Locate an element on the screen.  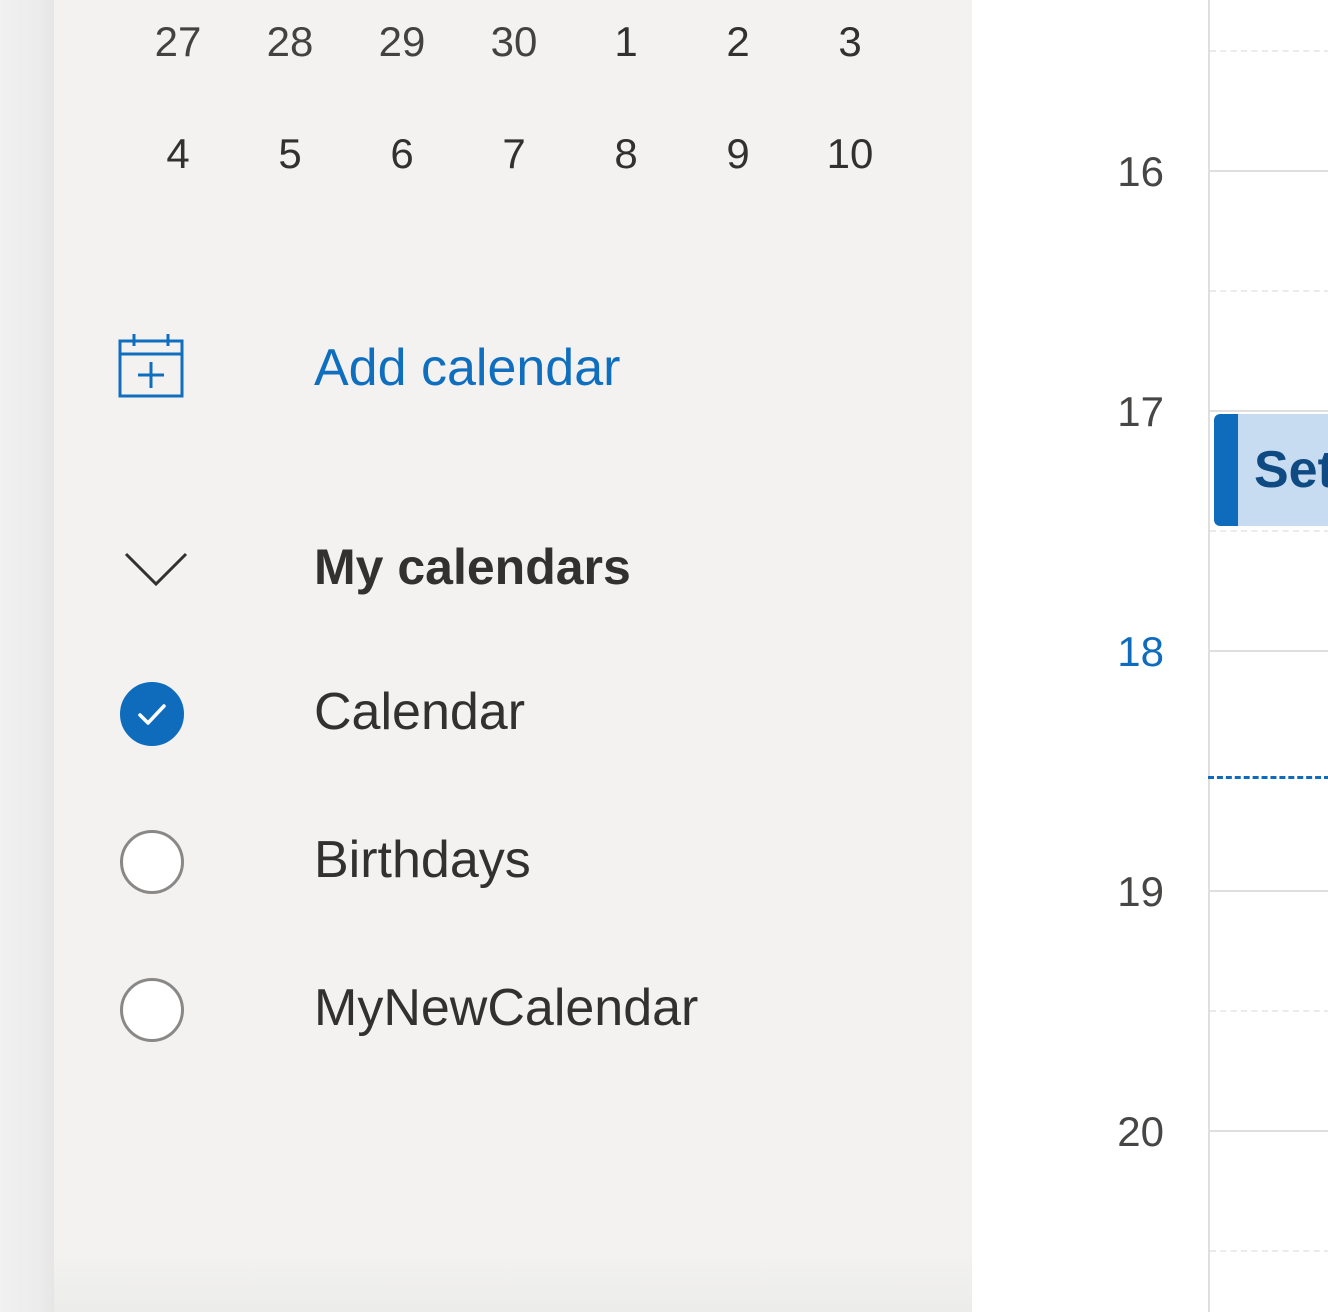
my-calendars-heading: My calendars is located at coordinates (472, 567).